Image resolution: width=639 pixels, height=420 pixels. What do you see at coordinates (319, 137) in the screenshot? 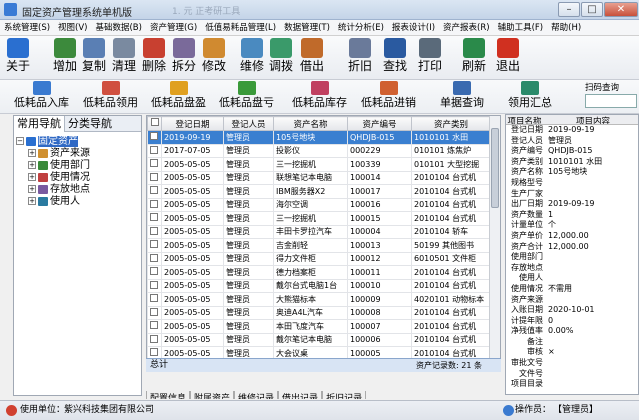
I see `table-row: 2019-09-19 管理员 105号地块 QHDJB-015 1010101 水田` at bounding box center [319, 137].